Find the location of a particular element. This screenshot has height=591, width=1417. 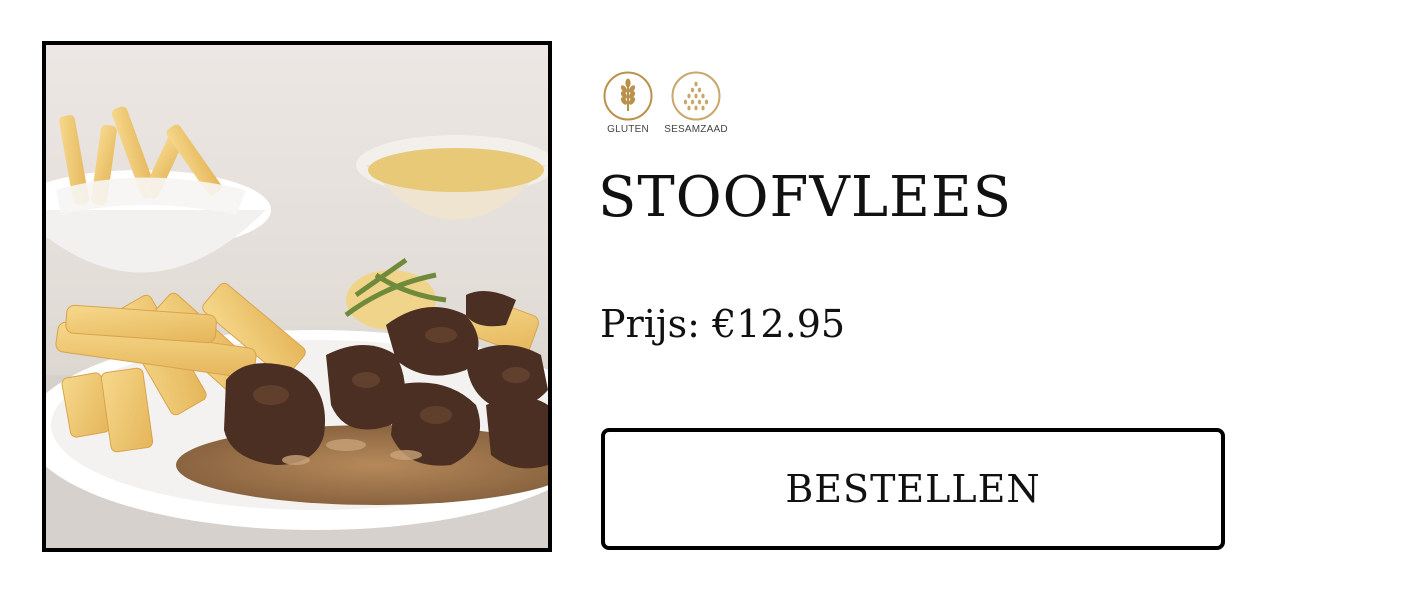

allergen-gluten: GLUTEN is located at coordinates (628, 103).